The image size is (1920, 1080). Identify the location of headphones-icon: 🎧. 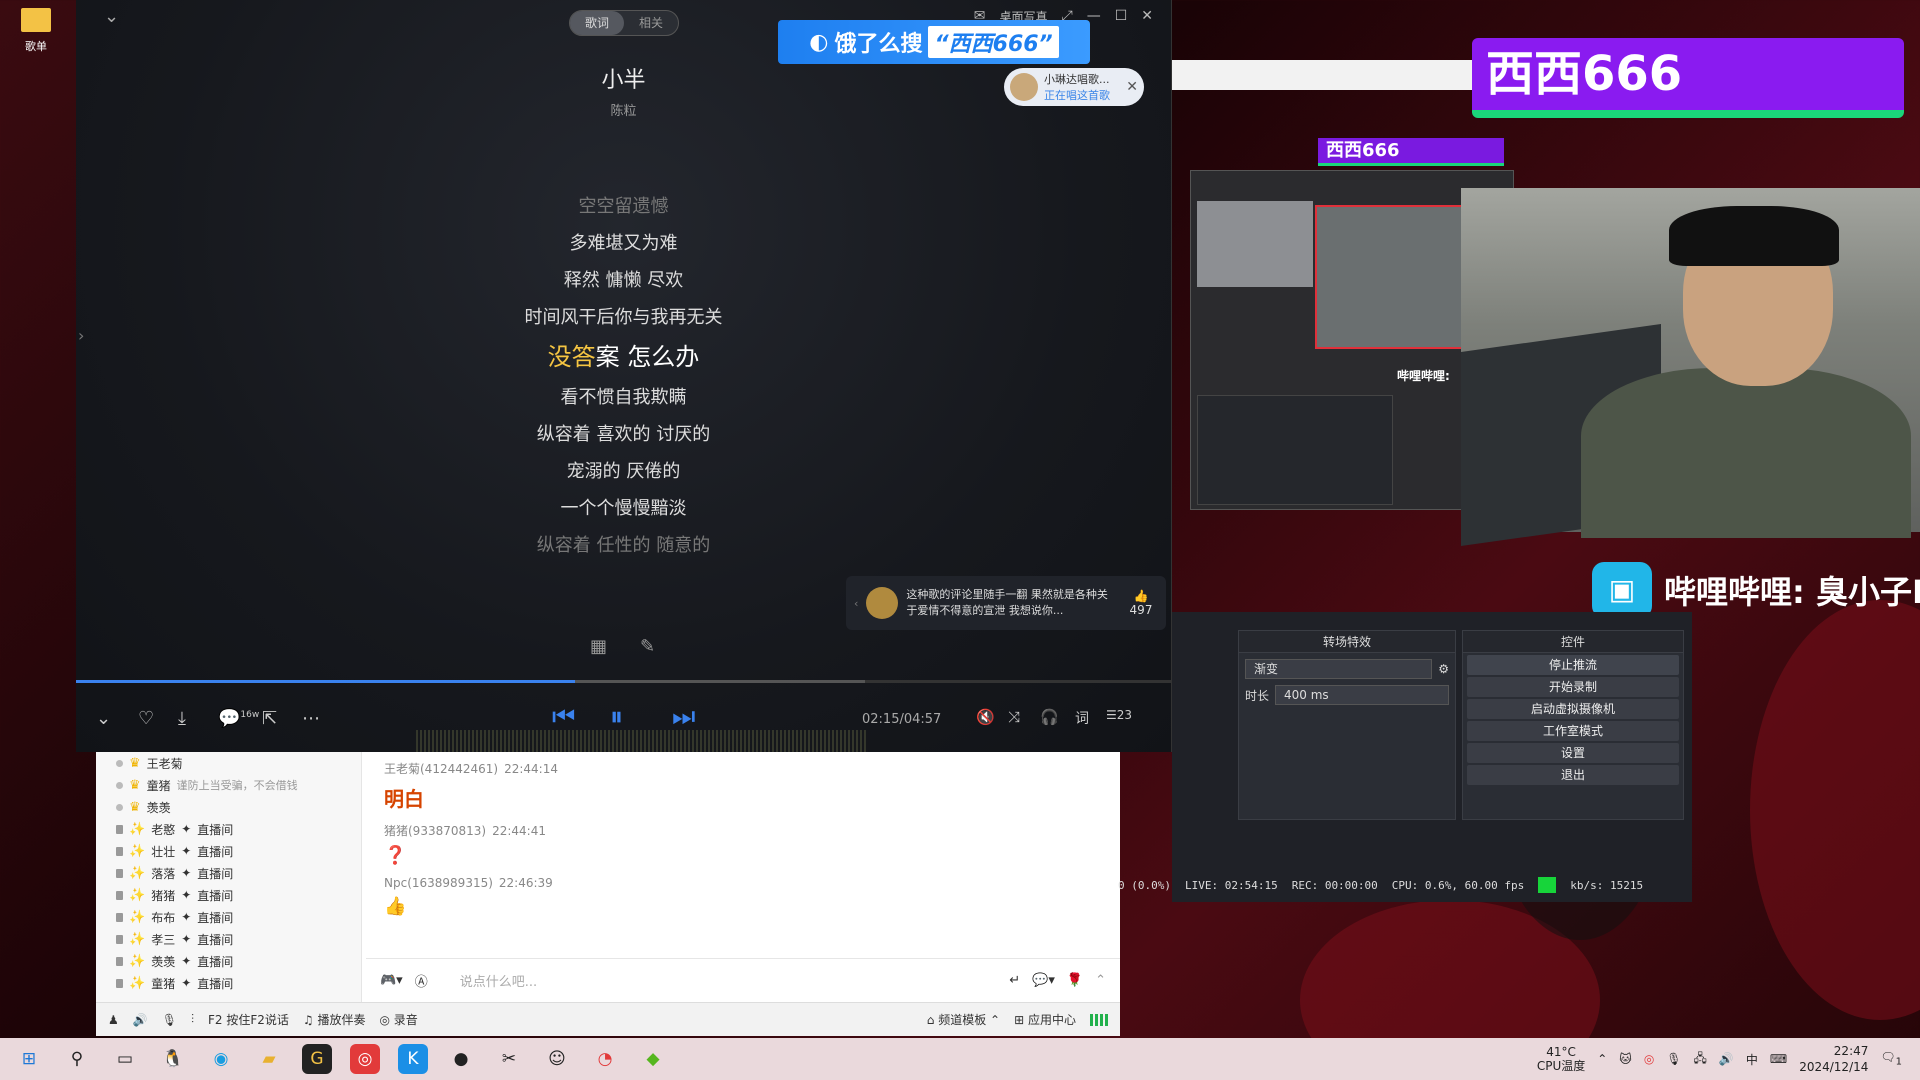
(1049, 717).